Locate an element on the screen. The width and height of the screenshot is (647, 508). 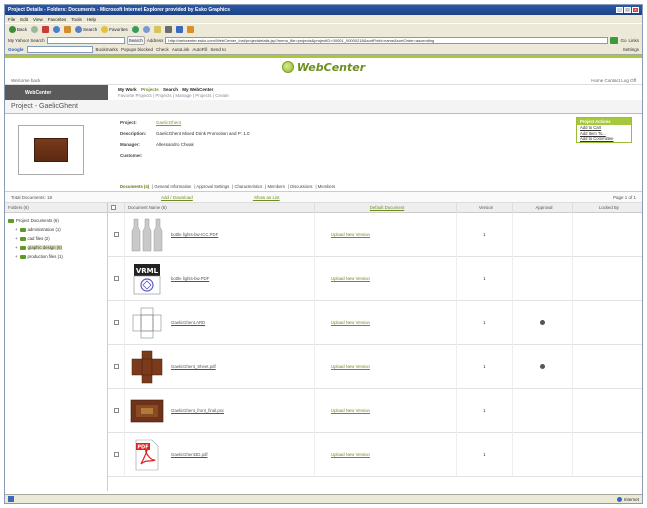
cad-drawing-thumbnail-icon is located at coordinates (147, 323).